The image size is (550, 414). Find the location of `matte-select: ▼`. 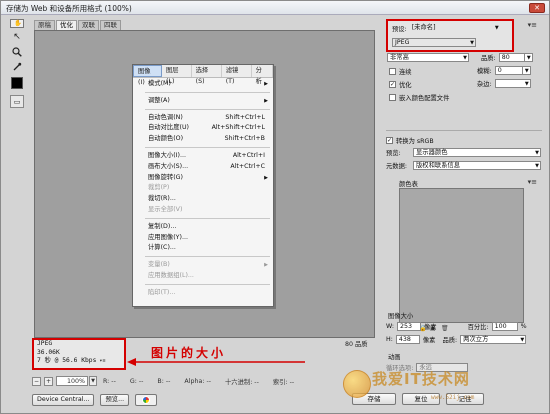

matte-select: ▼ is located at coordinates (512, 83).